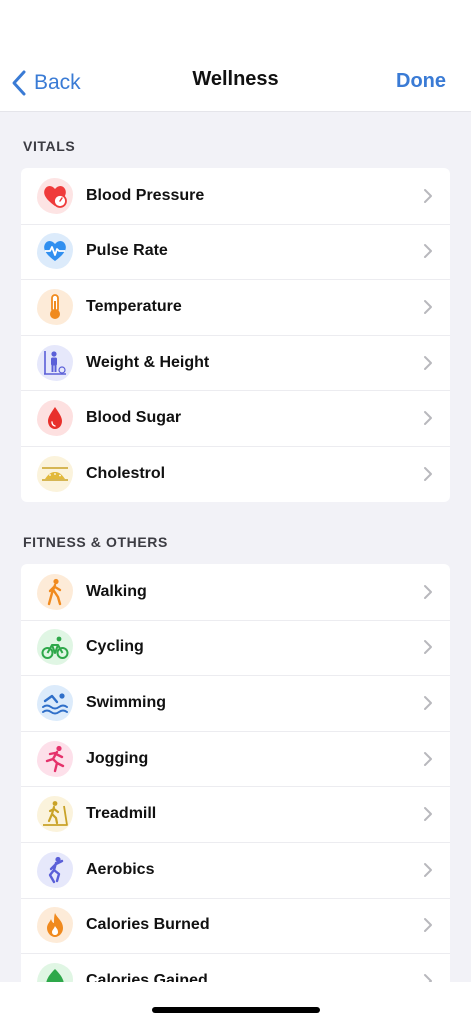 This screenshot has height=1024, width=471. What do you see at coordinates (148, 925) in the screenshot?
I see `item-label: Calories Burned` at bounding box center [148, 925].